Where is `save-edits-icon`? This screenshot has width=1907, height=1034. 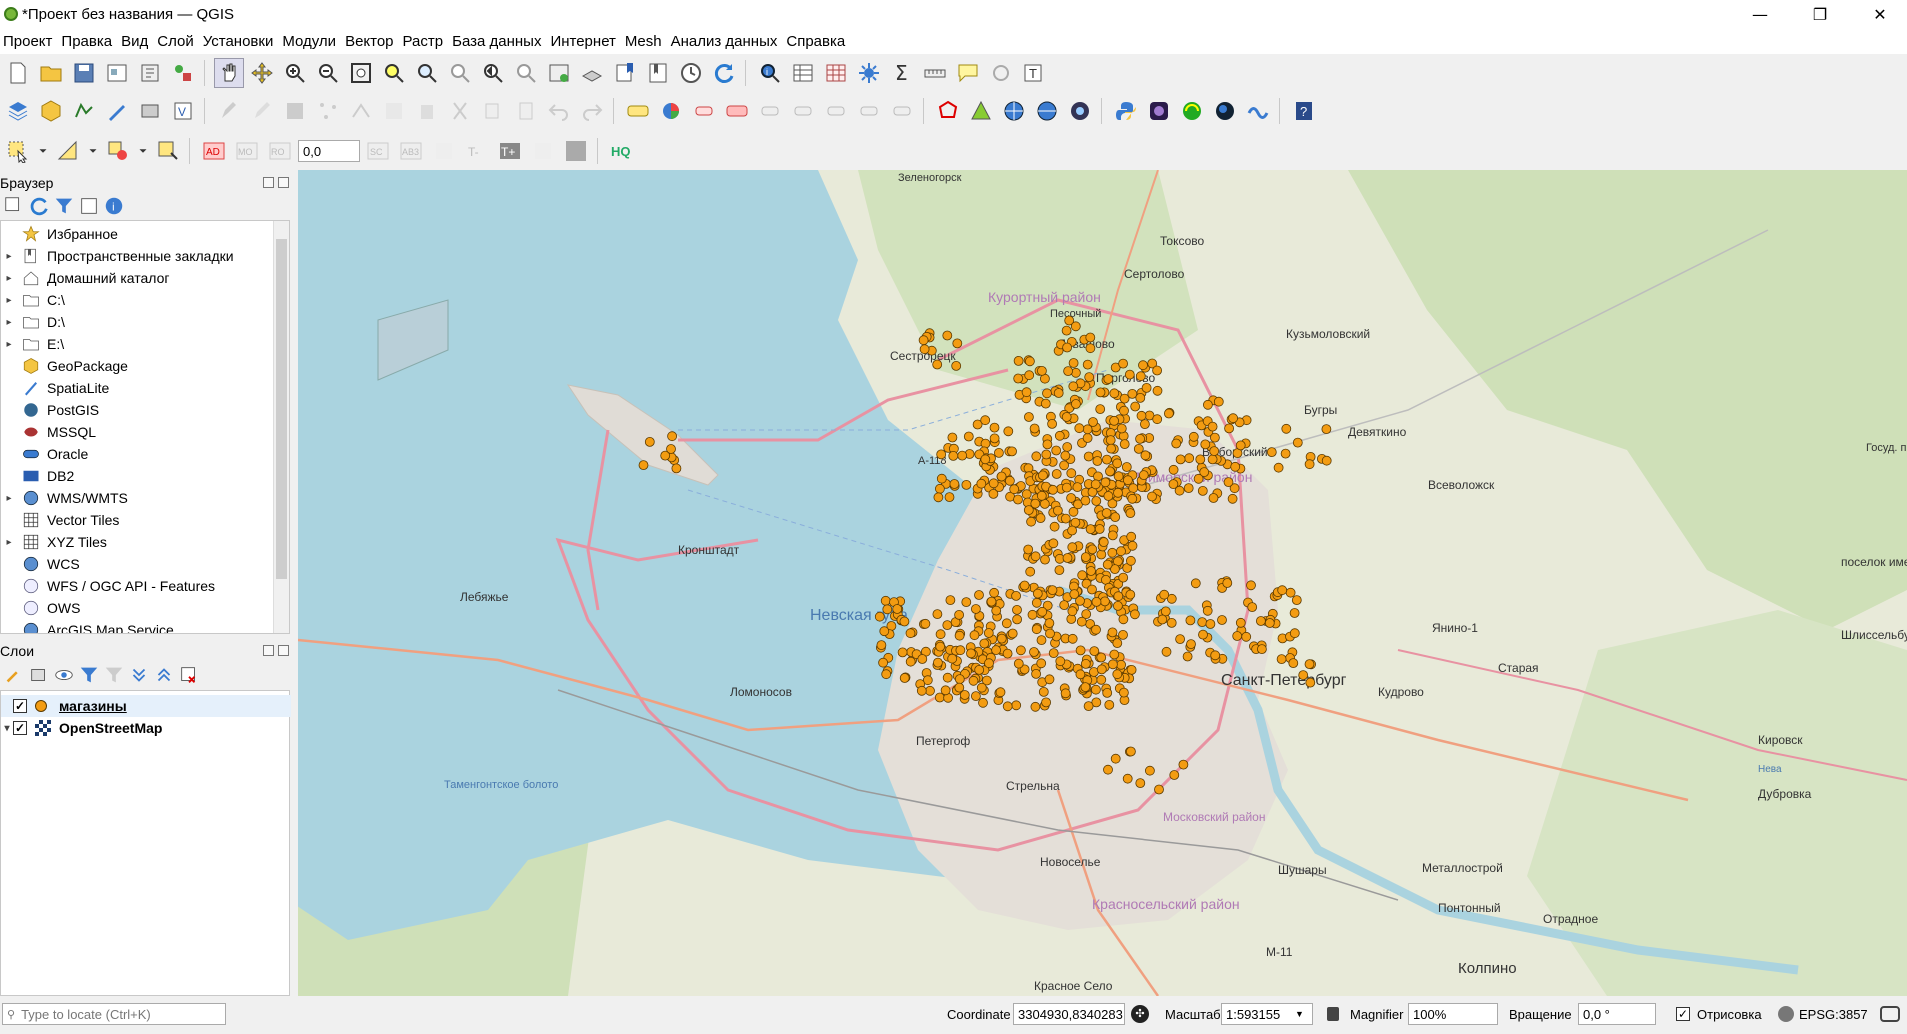
save-edits-icon is located at coordinates (295, 111).